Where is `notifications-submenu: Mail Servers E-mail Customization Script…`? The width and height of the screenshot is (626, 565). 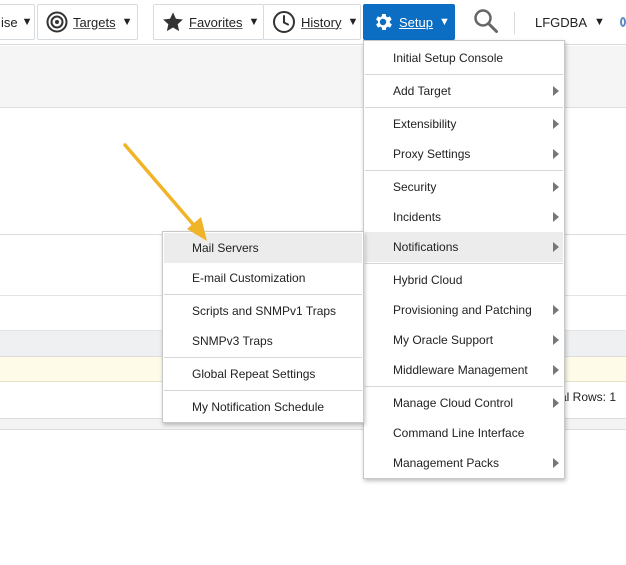 notifications-submenu: Mail Servers E-mail Customization Script… is located at coordinates (263, 327).